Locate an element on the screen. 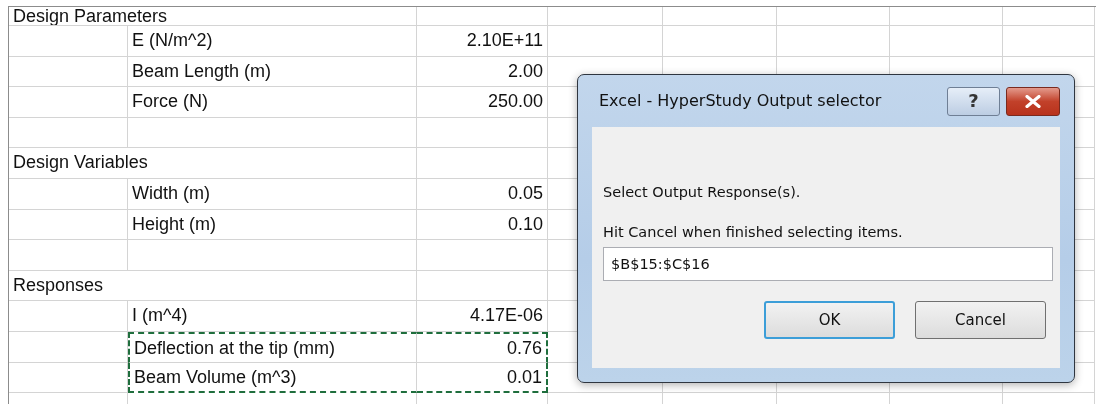 Image resolution: width=1096 pixels, height=404 pixels. dialog-title: Excel - HyperStudy Output selector is located at coordinates (740, 101).